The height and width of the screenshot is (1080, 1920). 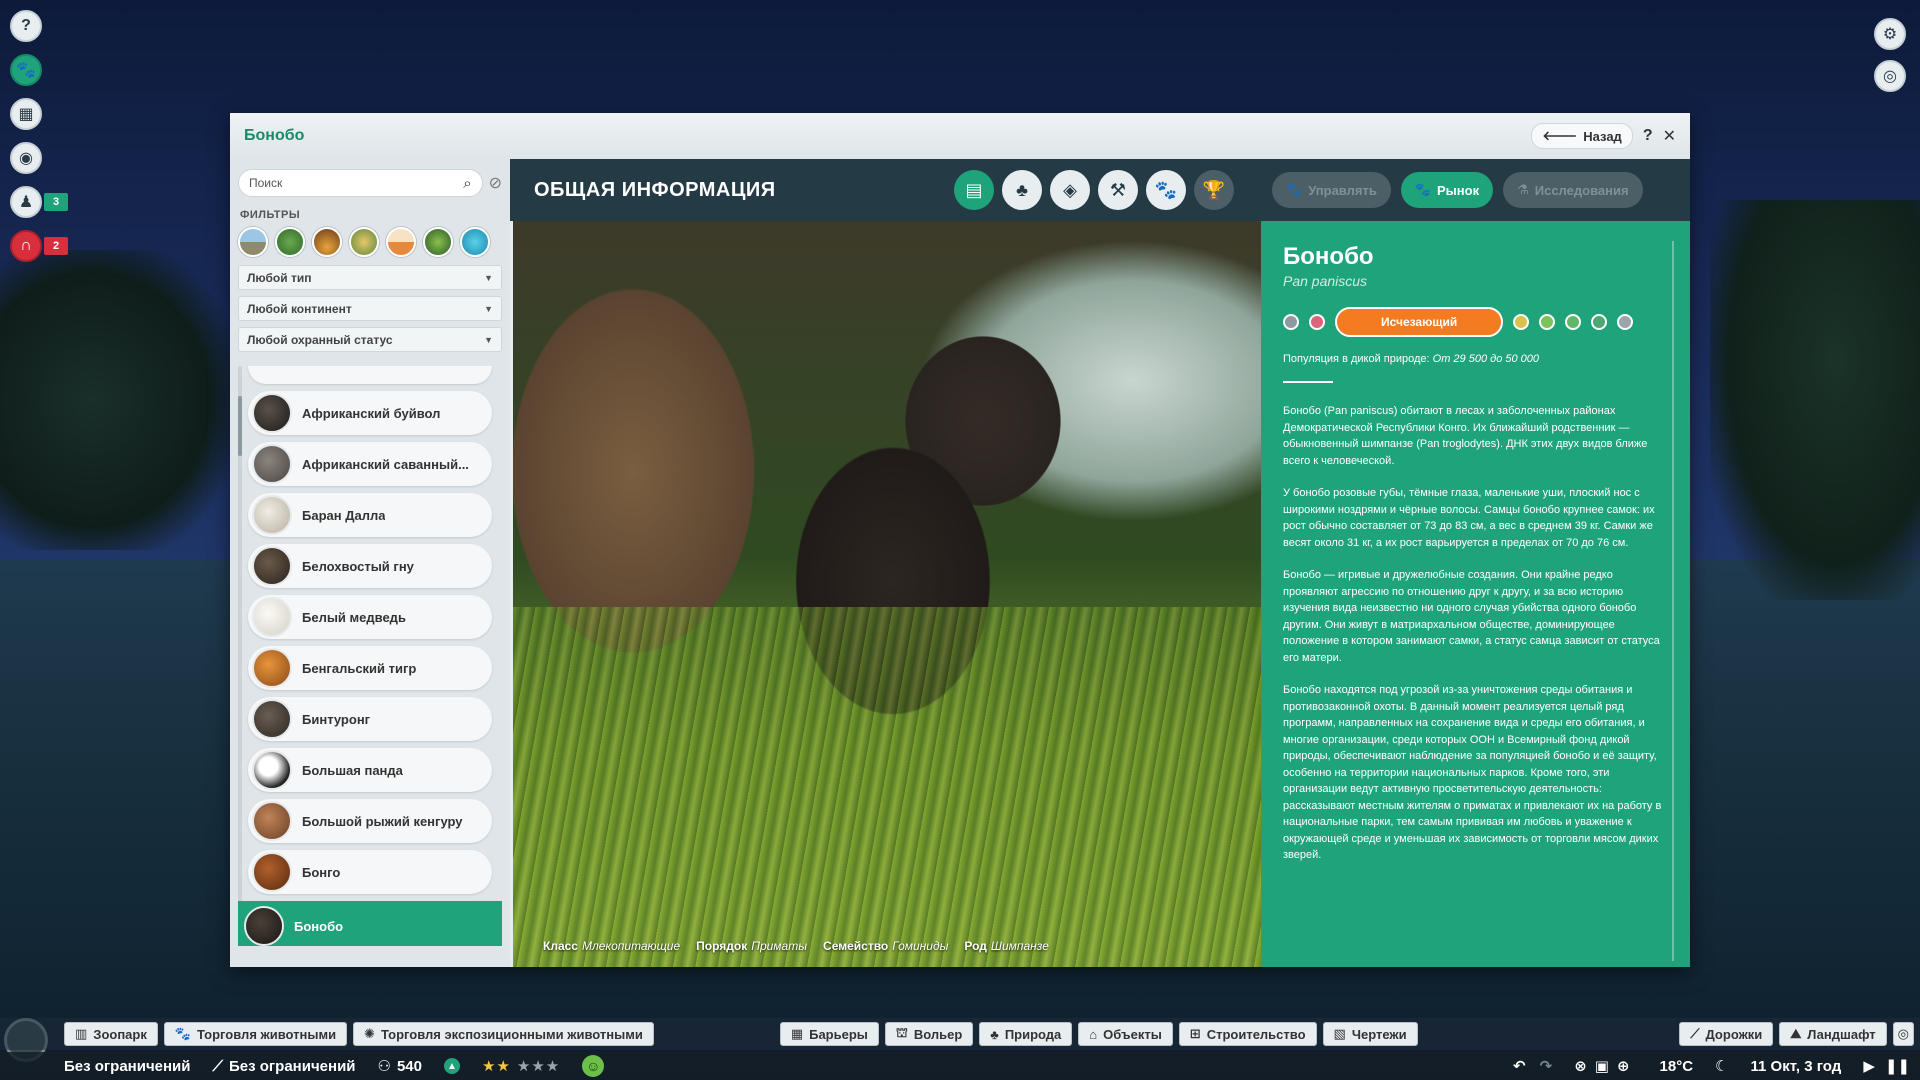 I want to click on list-item: Бонго, so click(x=370, y=872).